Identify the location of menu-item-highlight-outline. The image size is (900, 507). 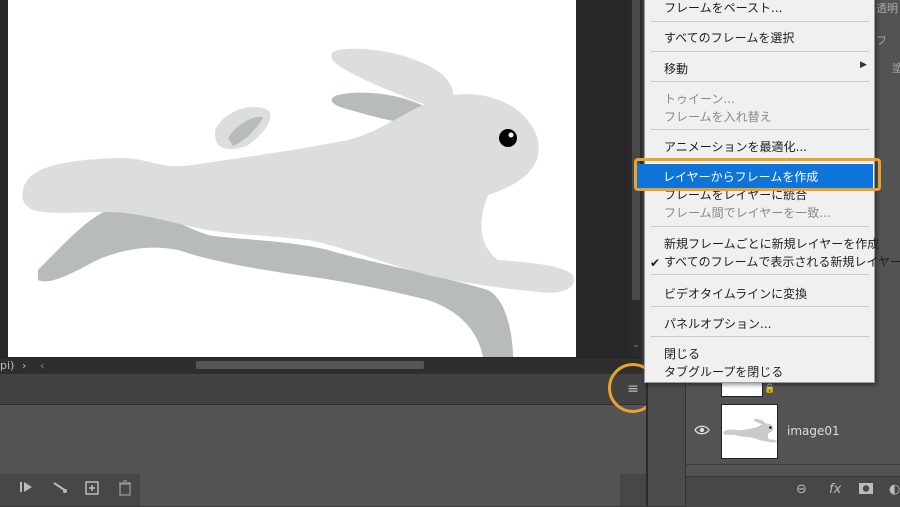
(757, 174).